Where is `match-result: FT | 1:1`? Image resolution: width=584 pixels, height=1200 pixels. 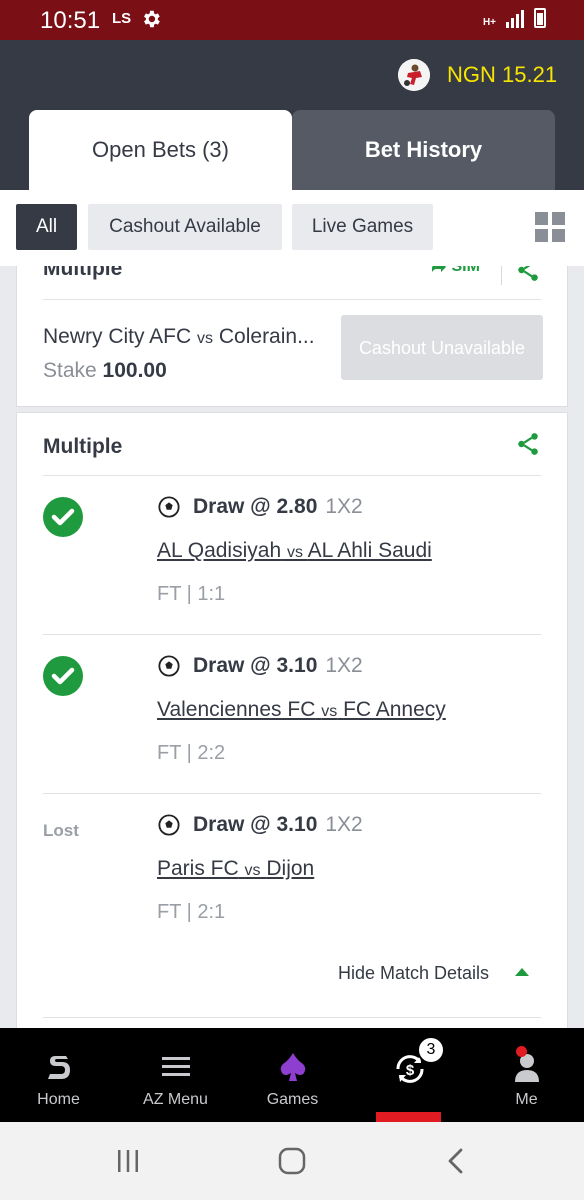 match-result: FT | 1:1 is located at coordinates (191, 594).